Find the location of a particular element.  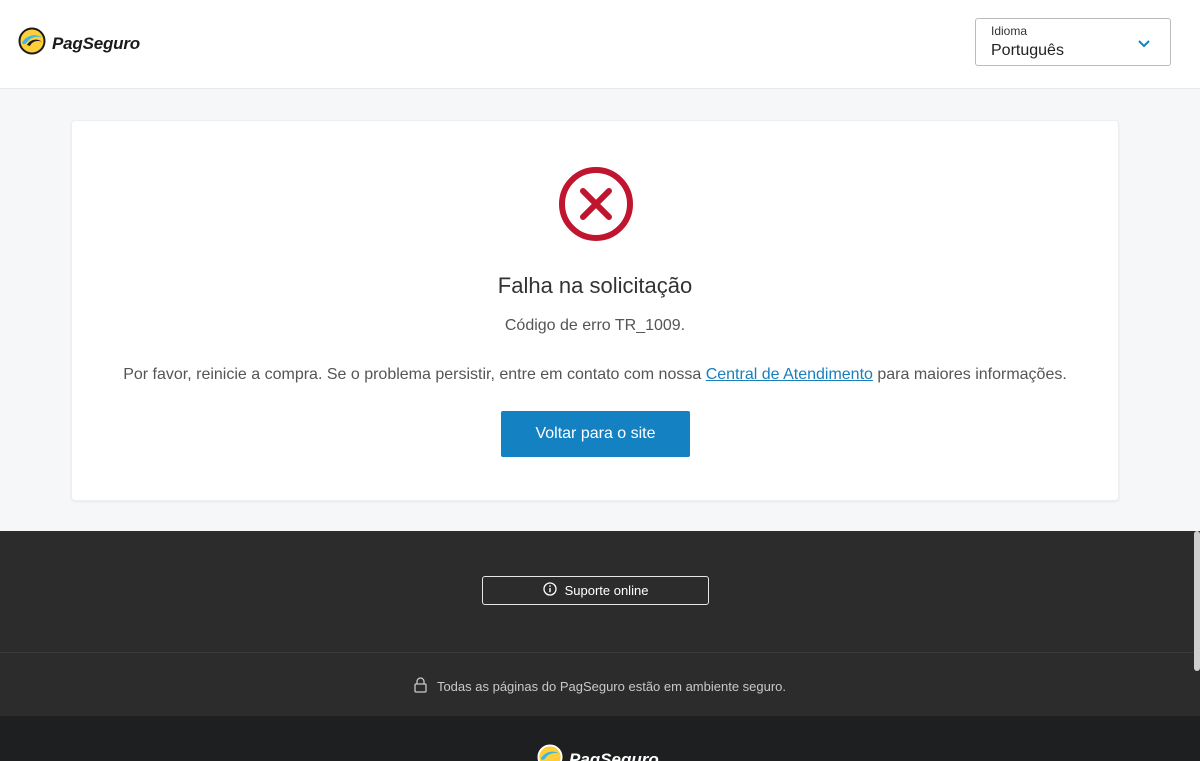

language-select: Idioma Português is located at coordinates (1073, 42).